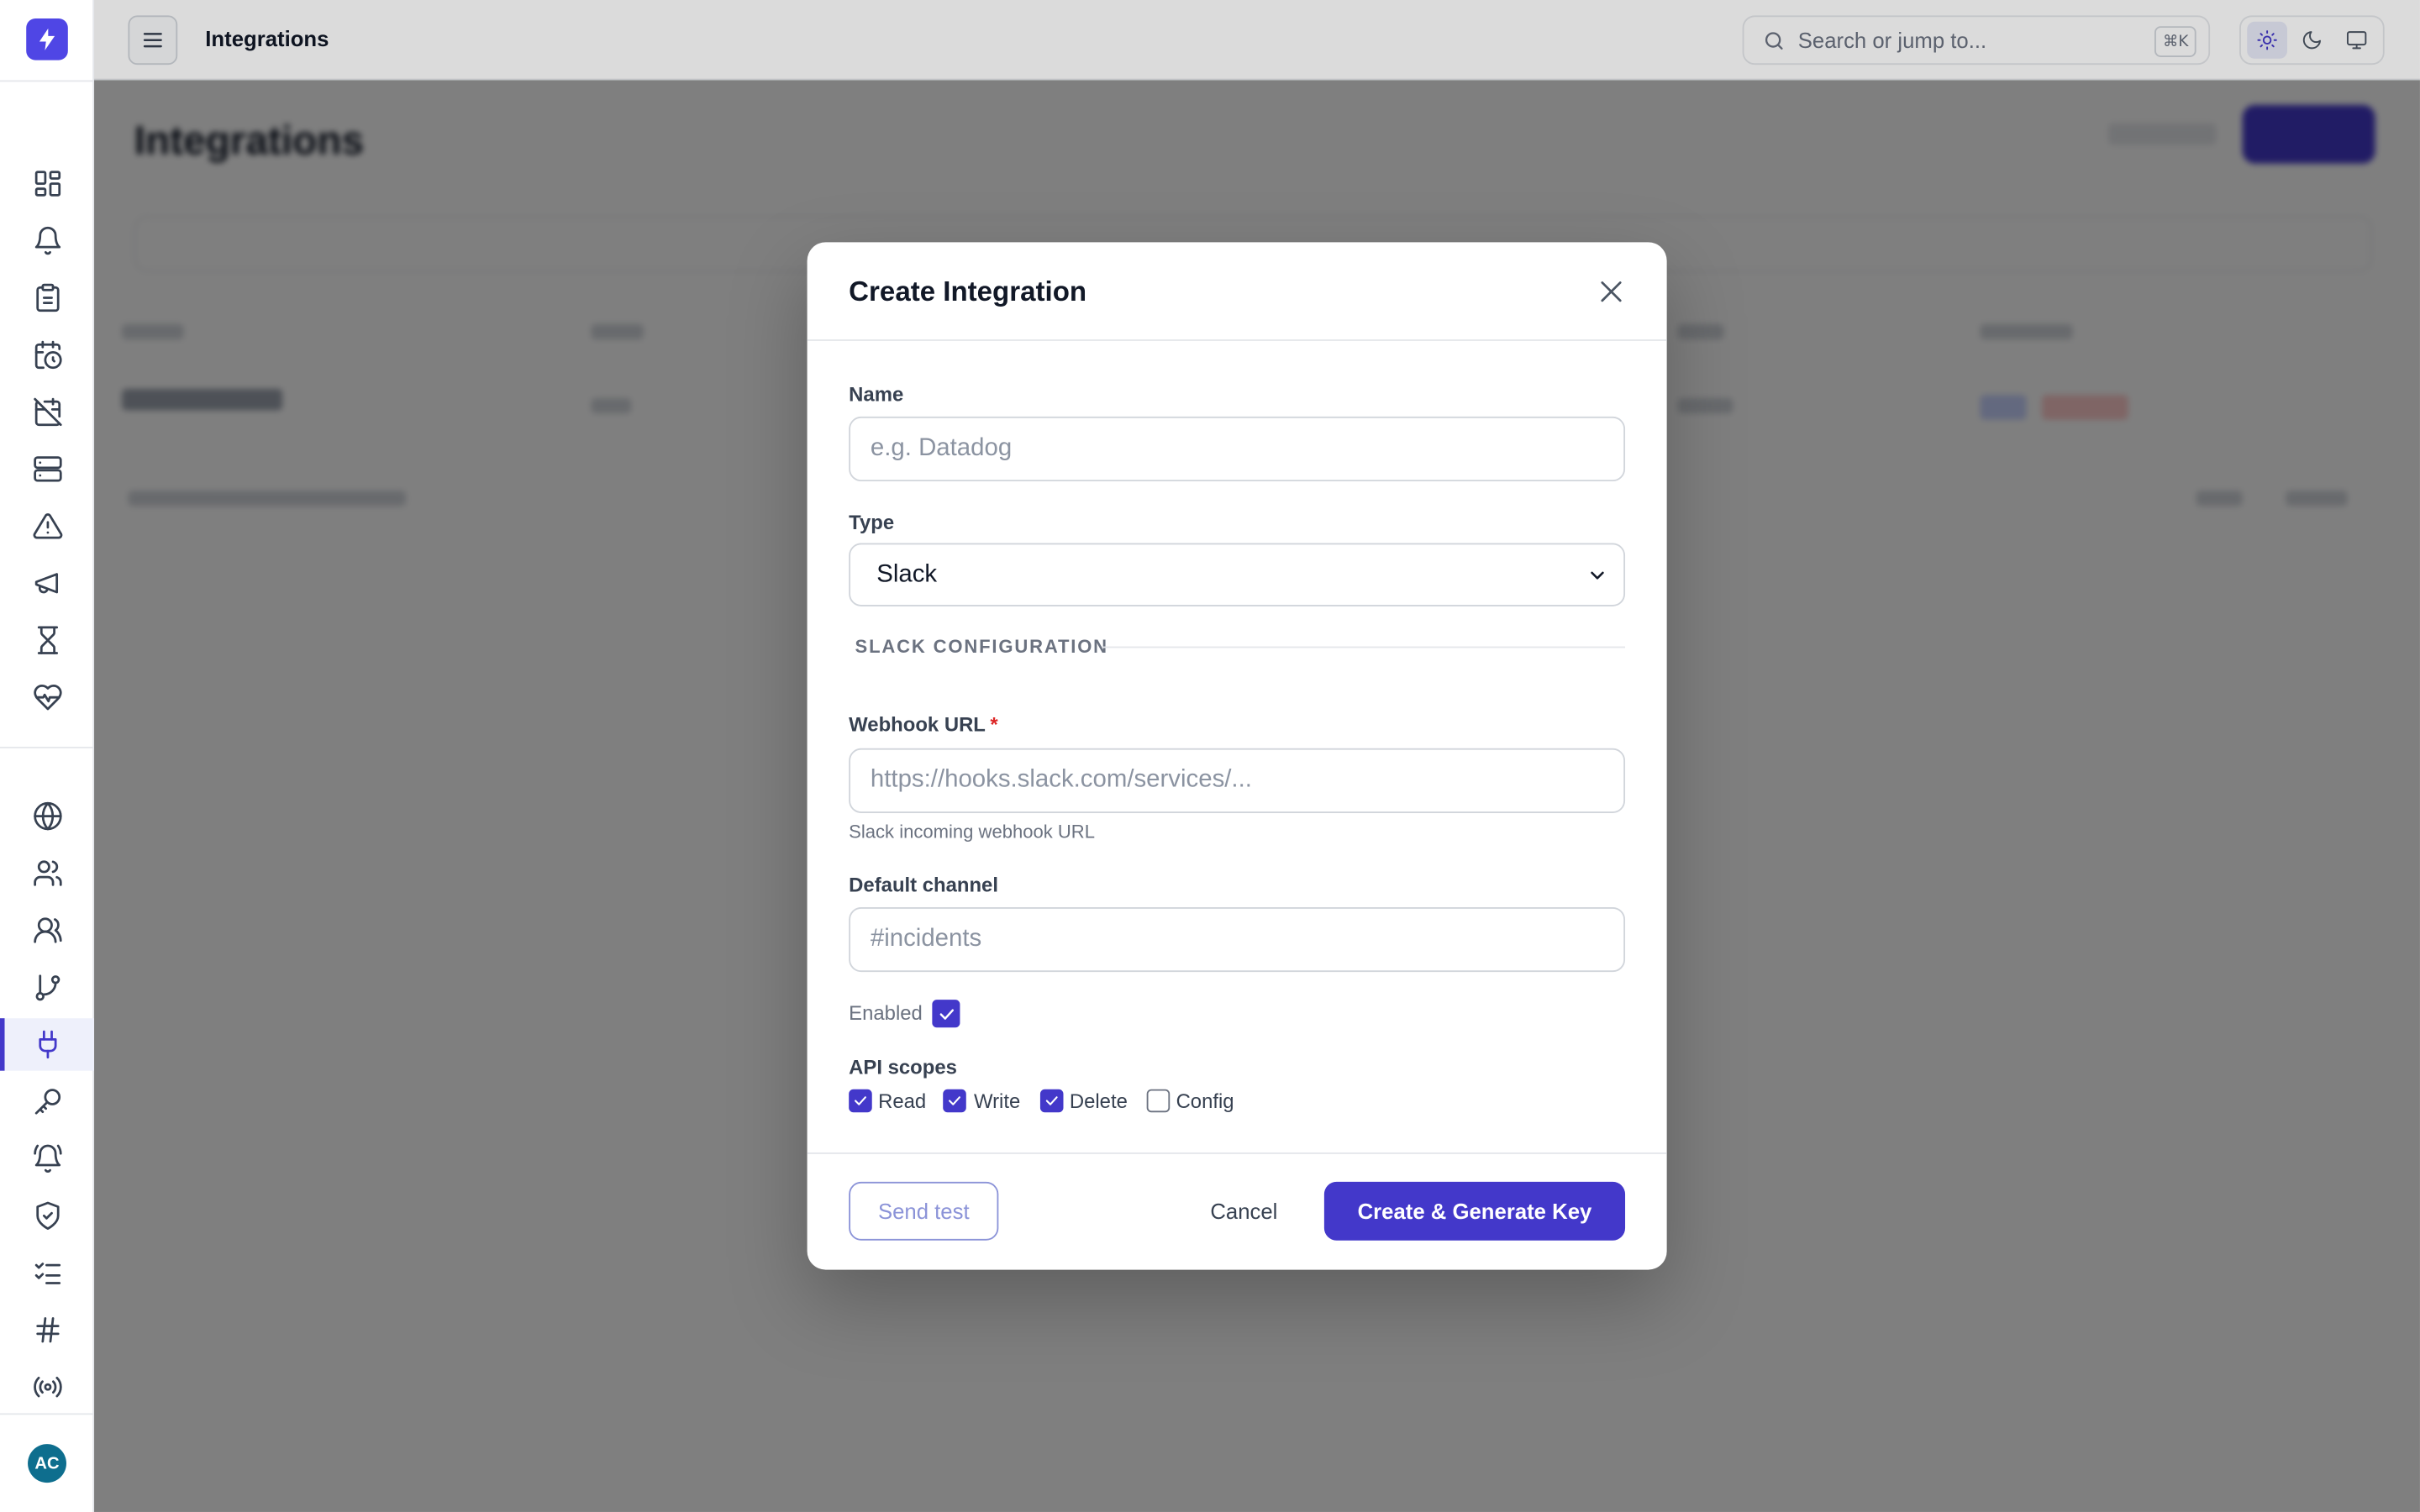 The width and height of the screenshot is (2420, 1512). I want to click on name-input, so click(1237, 449).